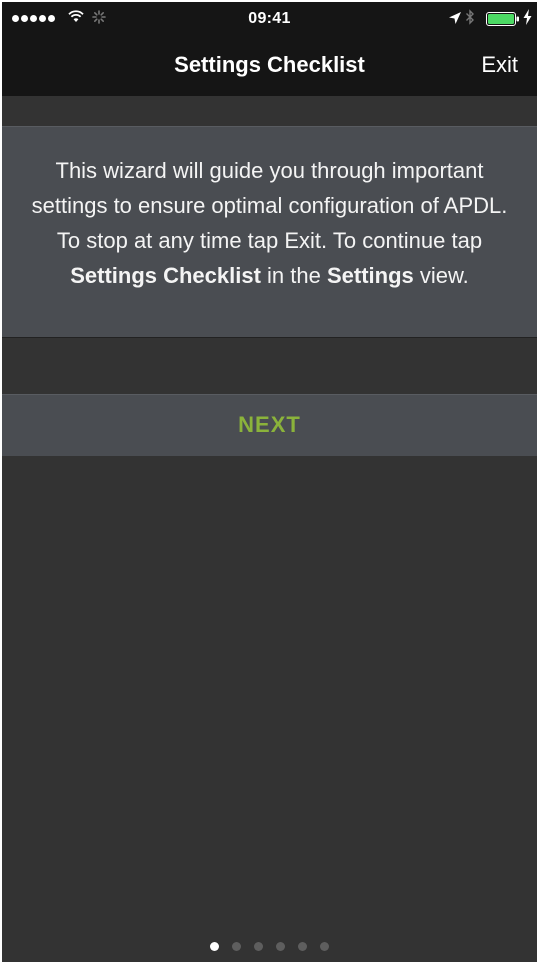  Describe the element at coordinates (370, 275) in the screenshot. I see `settings-emphasis: Settings` at that location.